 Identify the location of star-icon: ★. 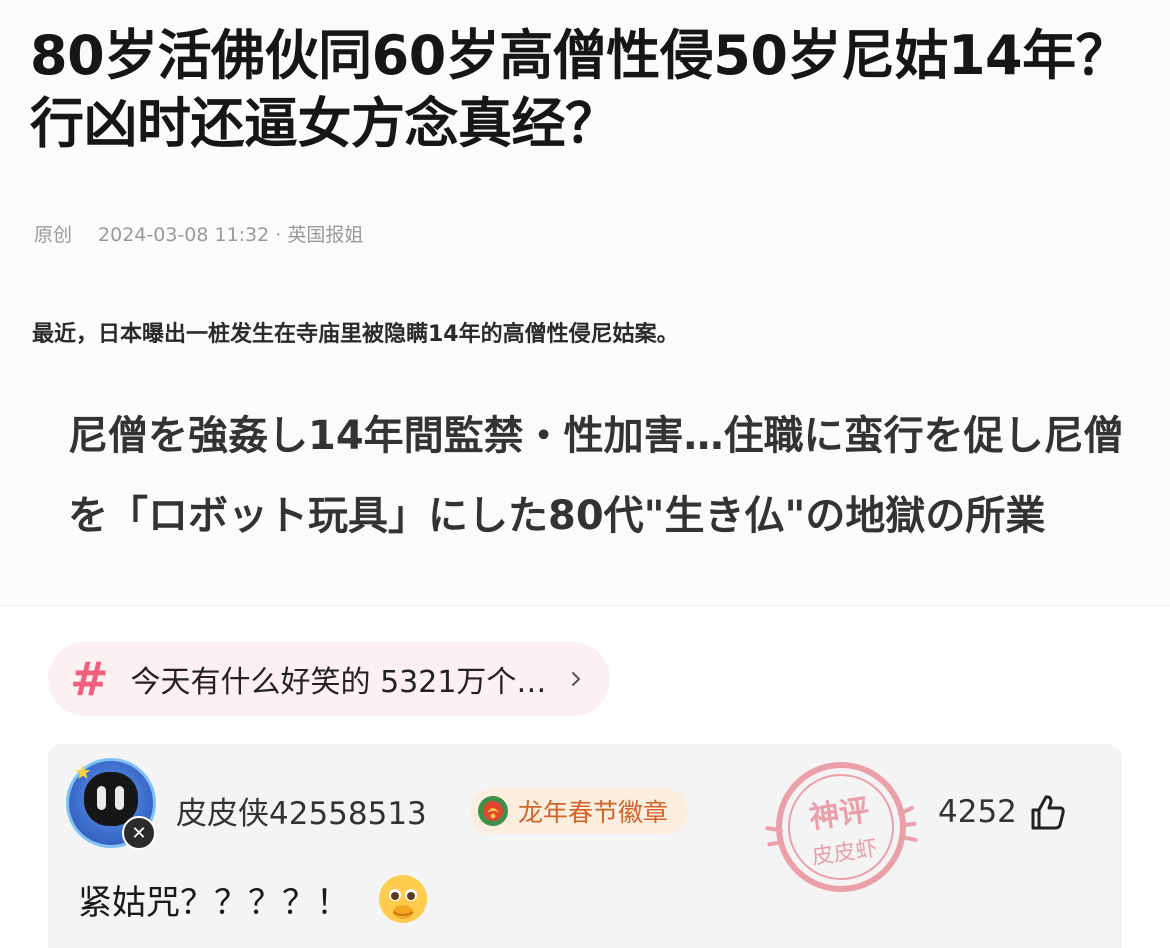
(83, 772).